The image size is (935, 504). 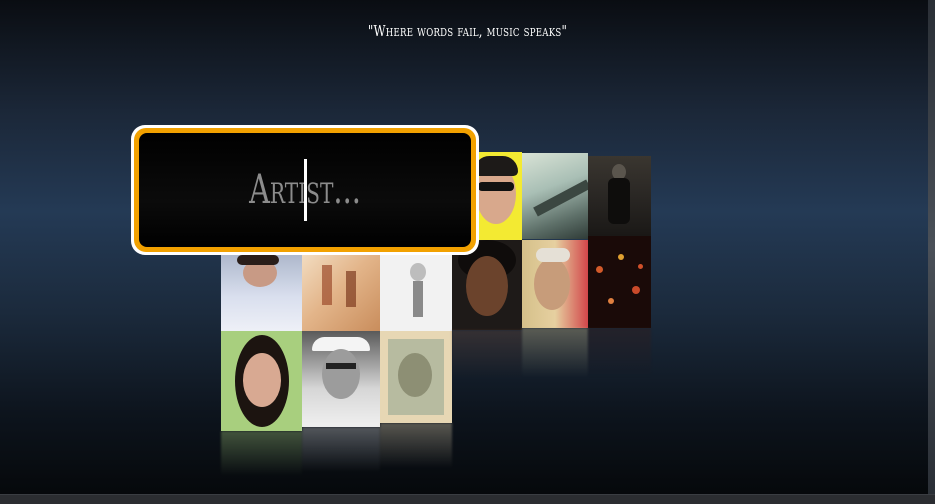 I want to click on text-caret, so click(x=305, y=190).